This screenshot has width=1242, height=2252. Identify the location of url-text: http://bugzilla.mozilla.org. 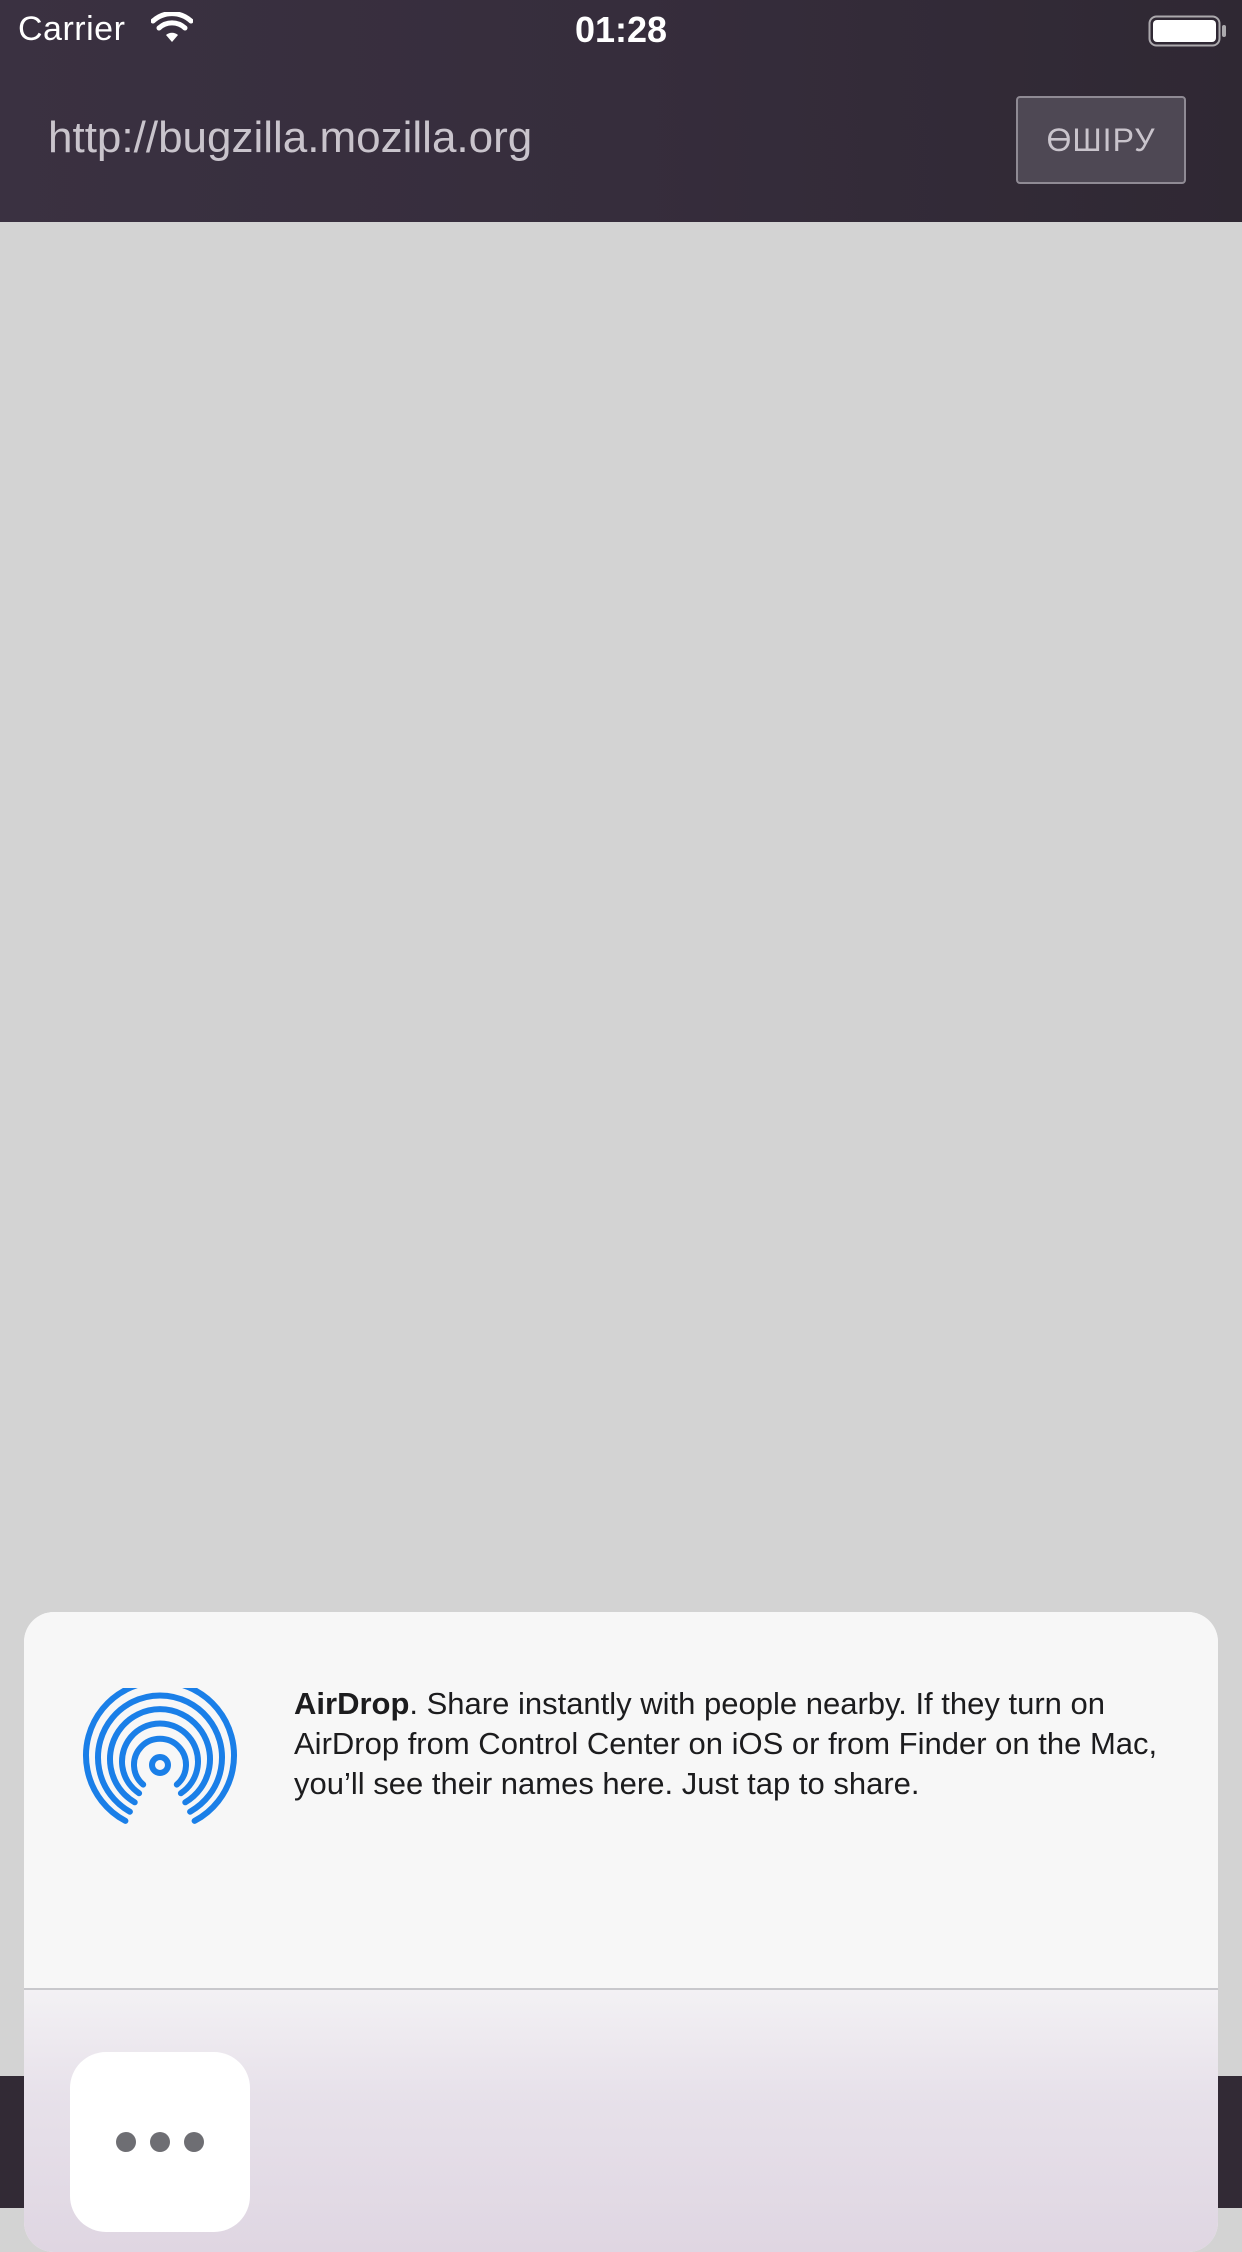
(290, 138).